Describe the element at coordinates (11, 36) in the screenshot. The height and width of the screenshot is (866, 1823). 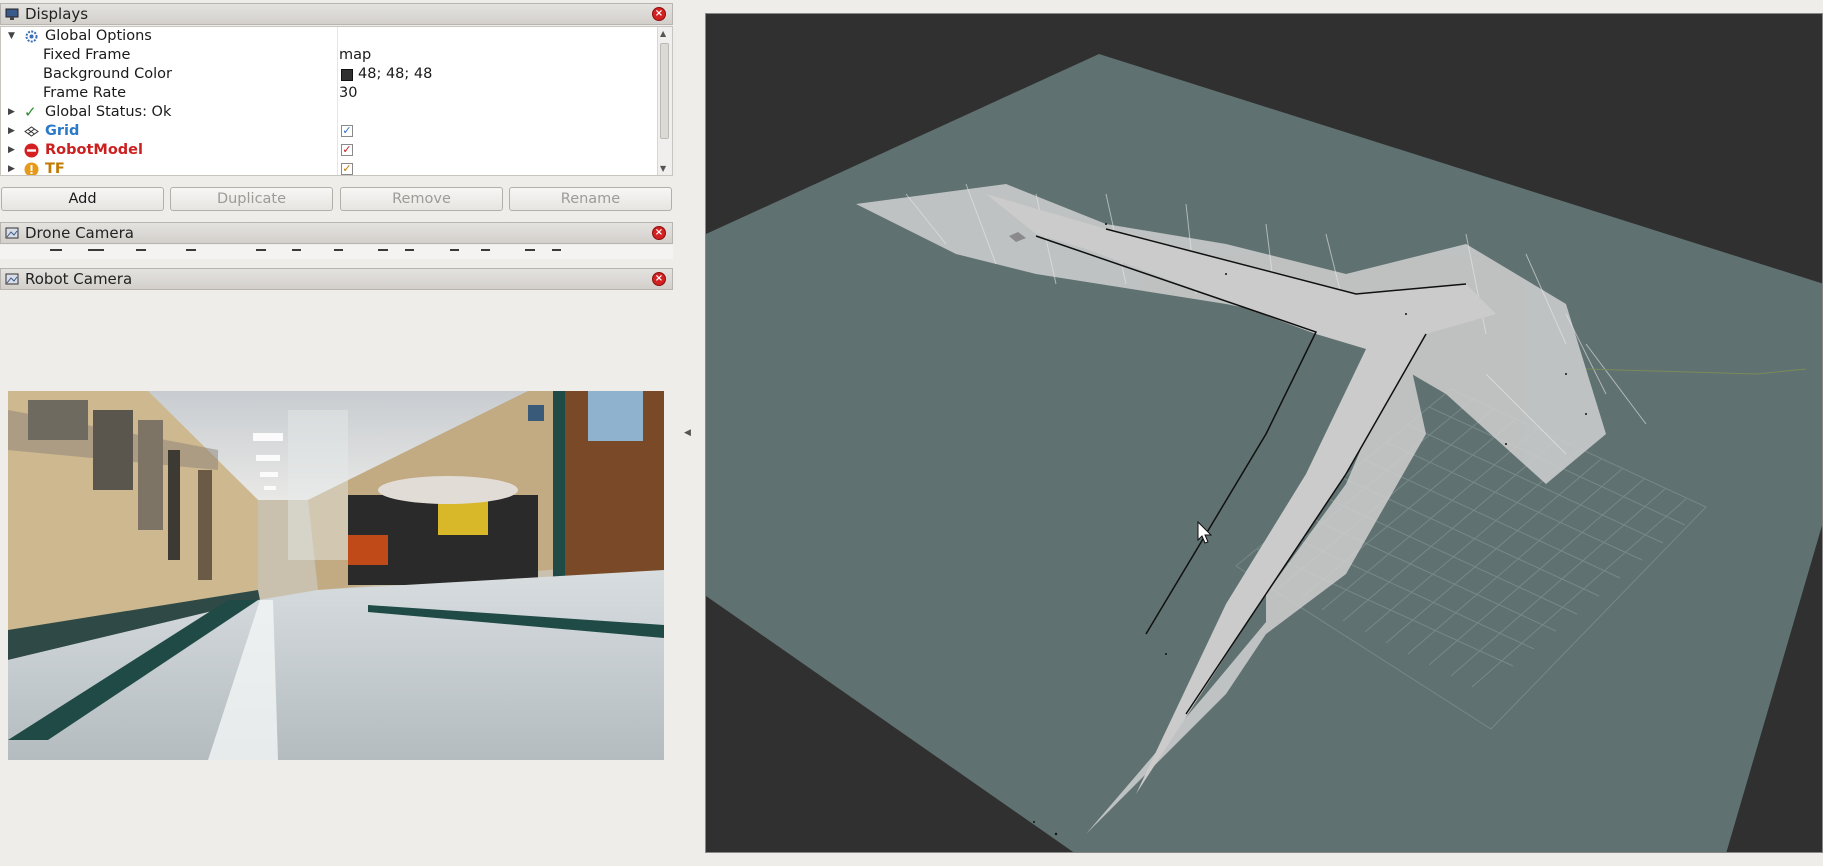
I see `expand-arrow-icon: ▼` at that location.